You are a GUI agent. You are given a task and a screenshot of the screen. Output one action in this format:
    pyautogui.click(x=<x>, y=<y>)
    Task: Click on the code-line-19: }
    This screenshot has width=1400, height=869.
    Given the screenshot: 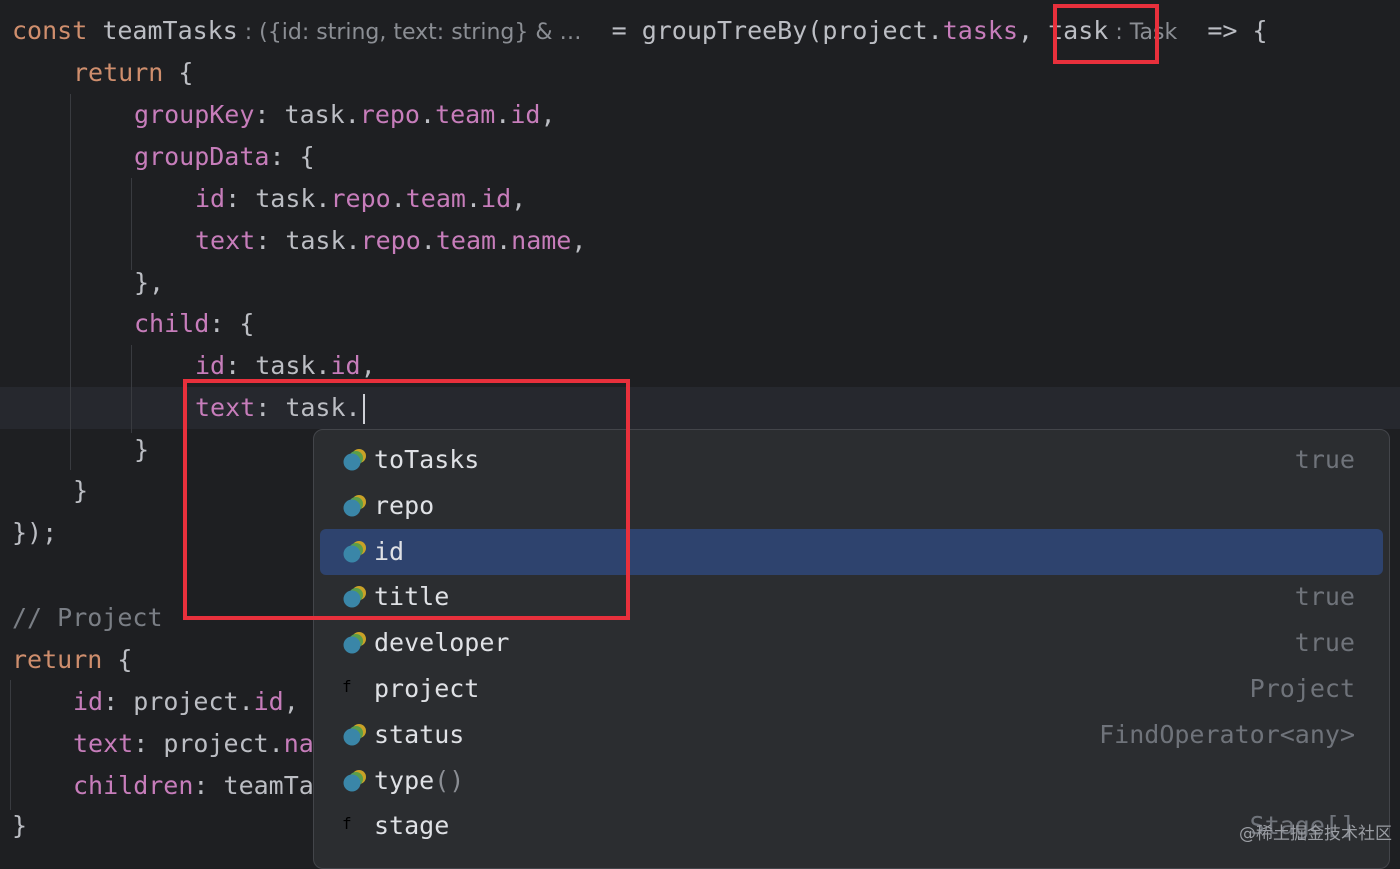 What is the action you would take?
    pyautogui.click(x=20, y=825)
    